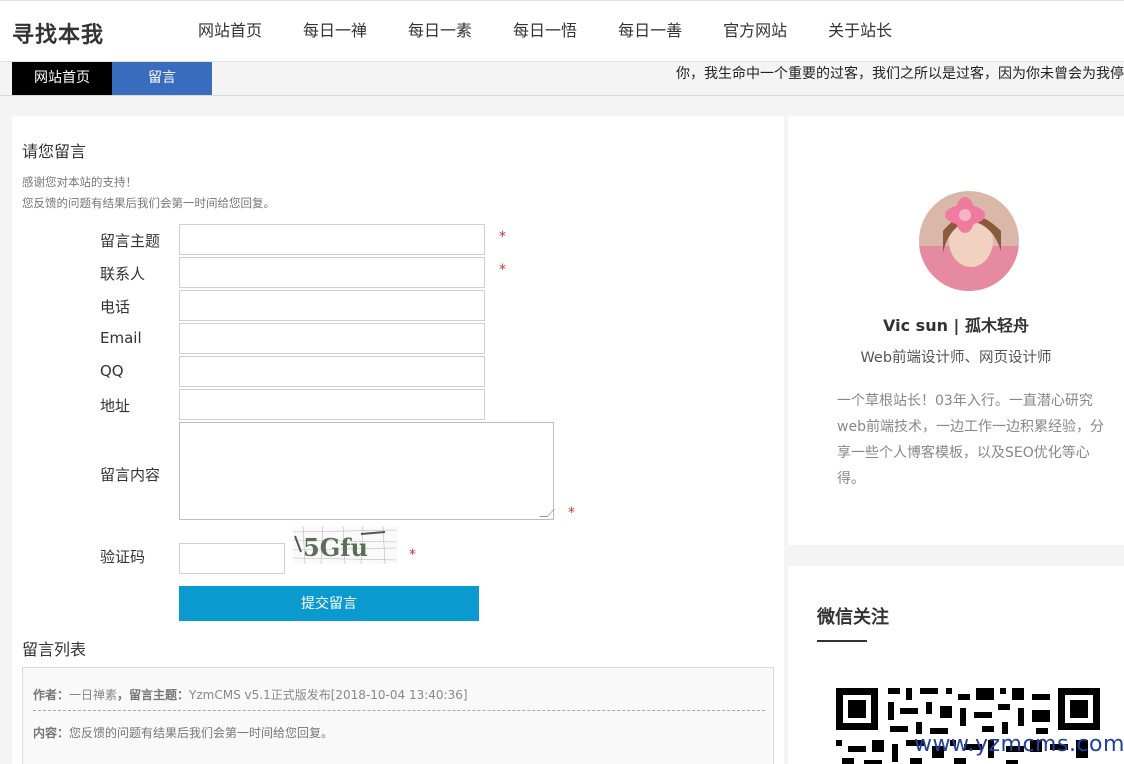  What do you see at coordinates (329, 603) in the screenshot?
I see `submit-button: 提交留言` at bounding box center [329, 603].